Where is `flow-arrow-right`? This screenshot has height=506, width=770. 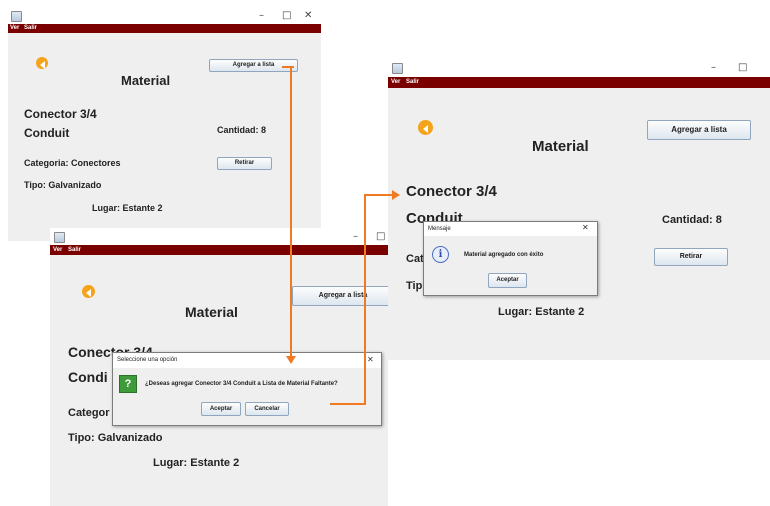 flow-arrow-right is located at coordinates (396, 195).